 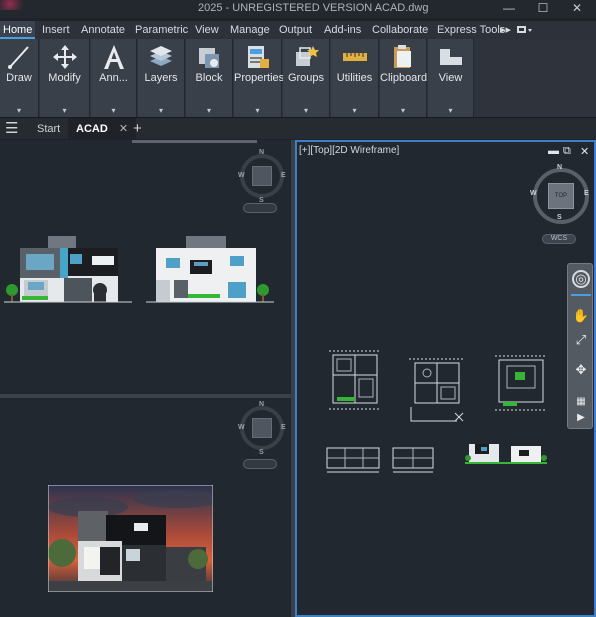 I want to click on properties-panel: Properties ▾, so click(x=259, y=78).